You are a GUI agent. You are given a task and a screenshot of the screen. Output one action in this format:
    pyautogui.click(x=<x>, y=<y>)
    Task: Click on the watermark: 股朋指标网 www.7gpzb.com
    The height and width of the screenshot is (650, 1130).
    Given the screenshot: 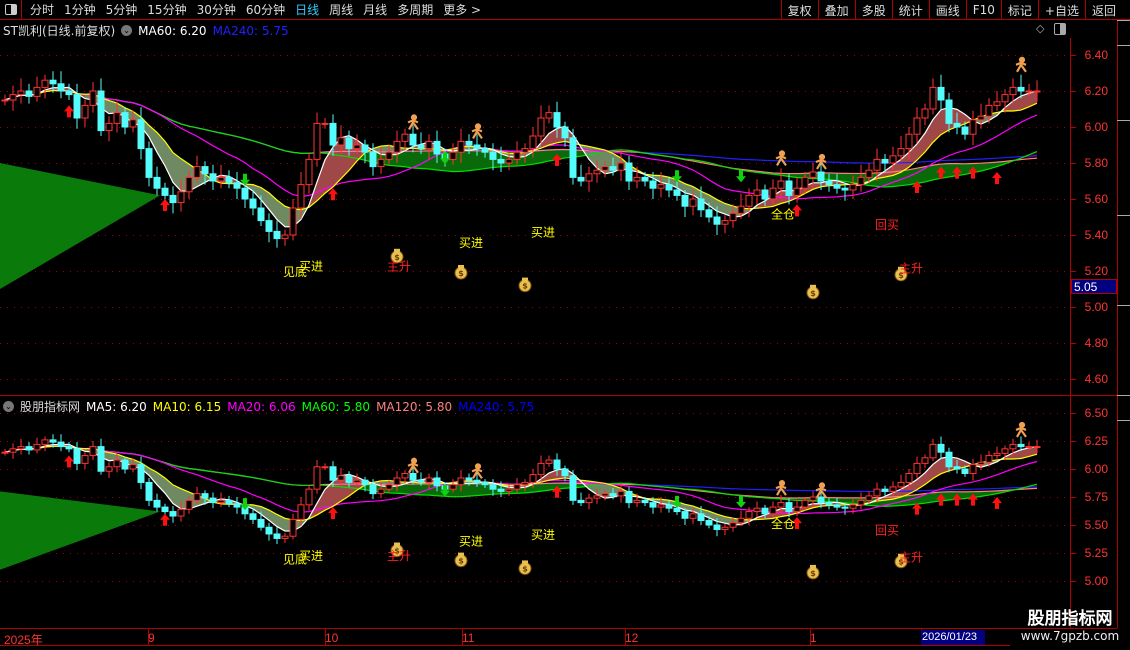 What is the action you would take?
    pyautogui.click(x=1070, y=623)
    